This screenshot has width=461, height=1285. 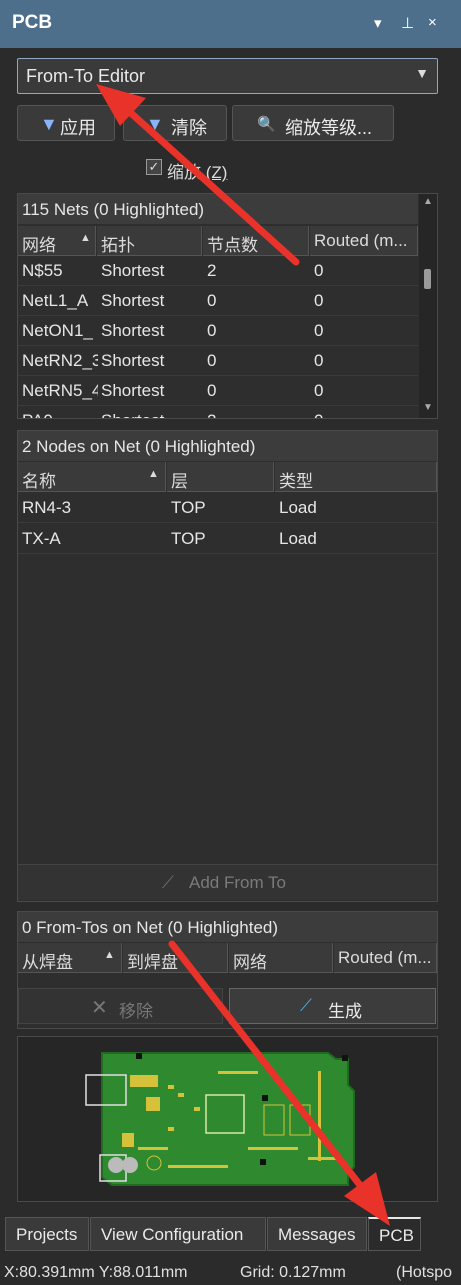 I want to click on col-net: 网络 ▲, so click(x=57, y=241).